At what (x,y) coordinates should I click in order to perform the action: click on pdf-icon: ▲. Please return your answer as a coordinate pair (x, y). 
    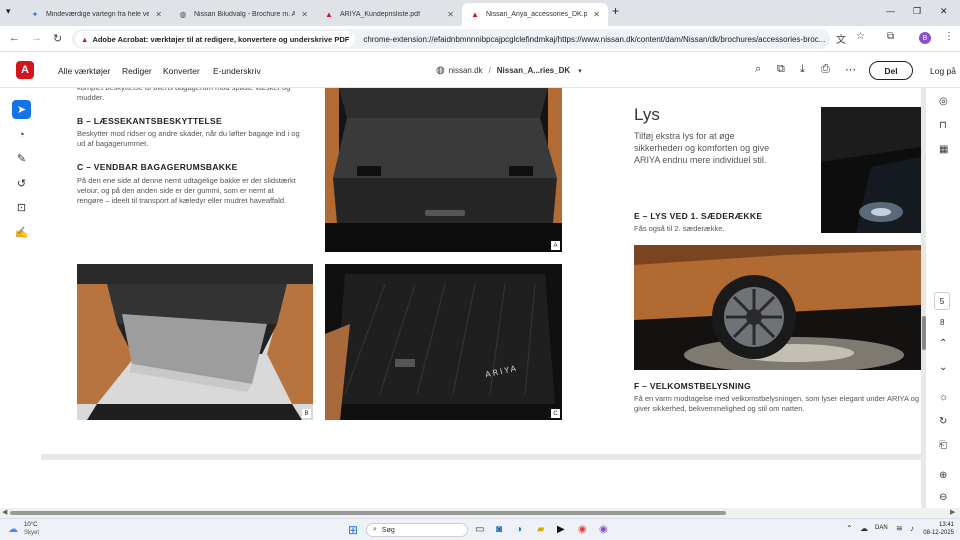
    Looking at the image, I should click on (329, 14).